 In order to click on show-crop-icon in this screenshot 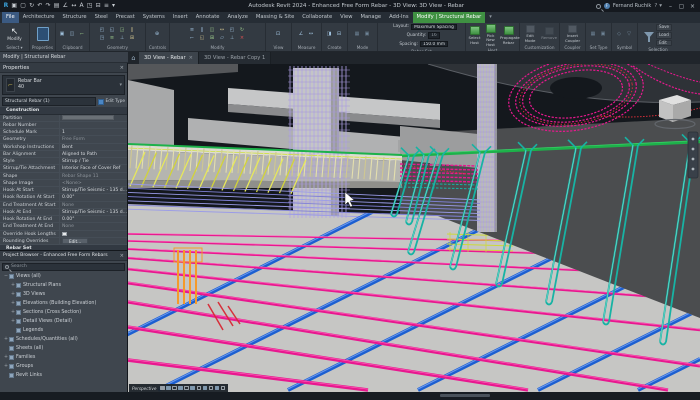, I will do `click(192, 388)`.